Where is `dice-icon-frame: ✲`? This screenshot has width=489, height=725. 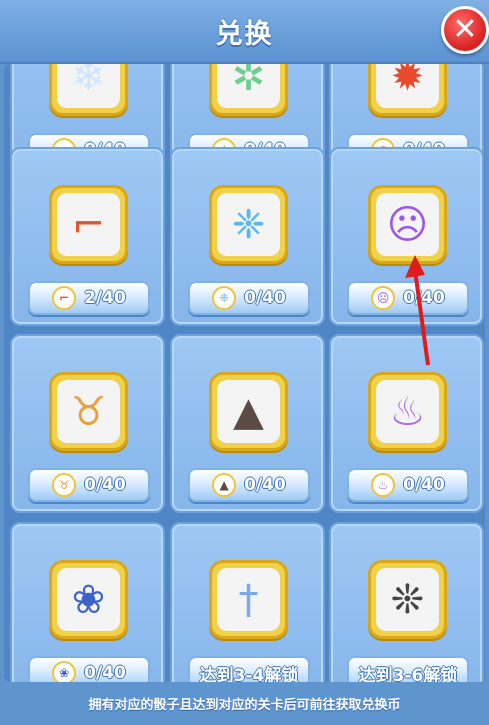
dice-icon-frame: ✲ is located at coordinates (248, 90).